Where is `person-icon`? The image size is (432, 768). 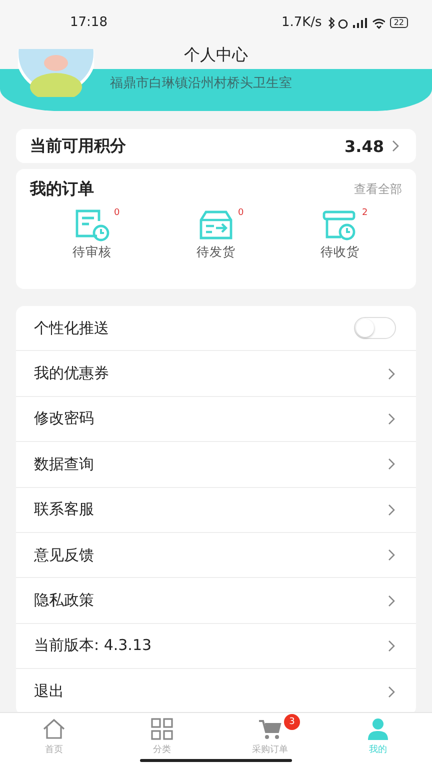
person-icon is located at coordinates (378, 729).